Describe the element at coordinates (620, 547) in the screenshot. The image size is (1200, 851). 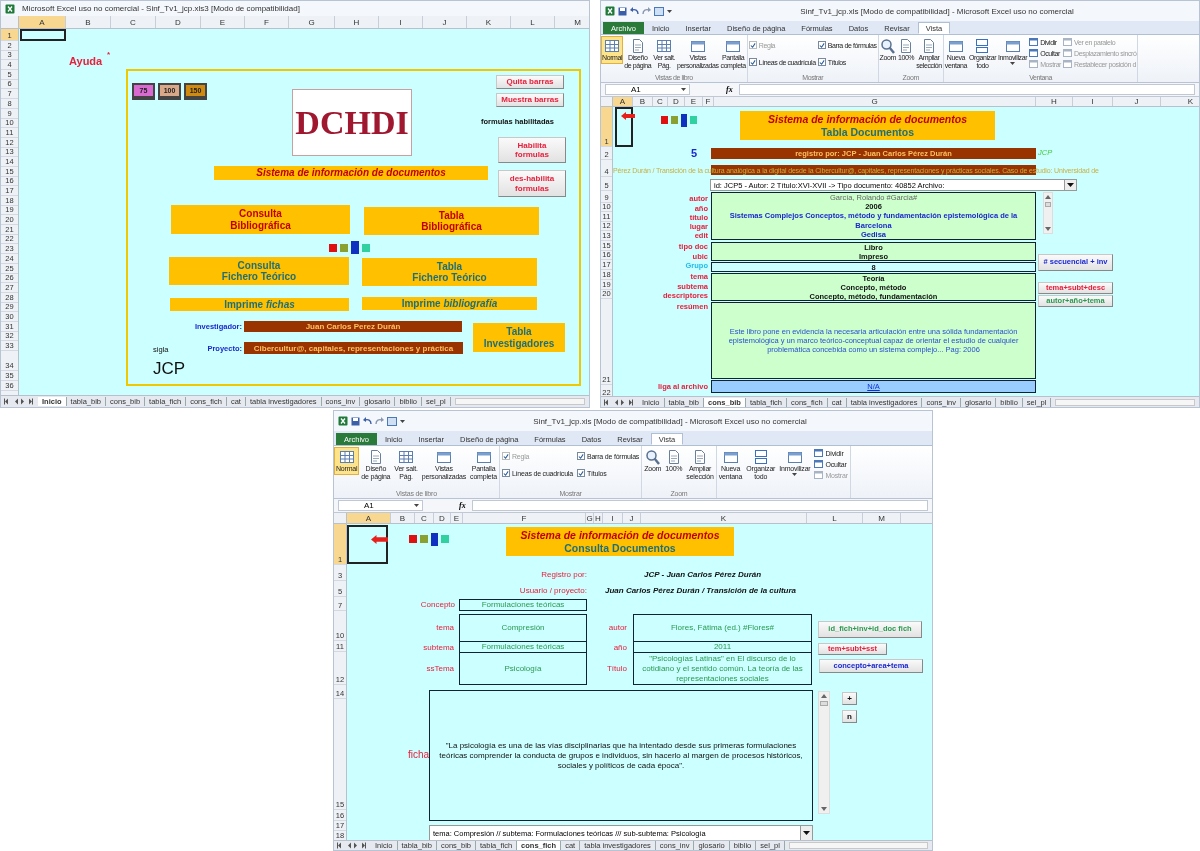
I see `banner-text: Consulta Documentos` at that location.